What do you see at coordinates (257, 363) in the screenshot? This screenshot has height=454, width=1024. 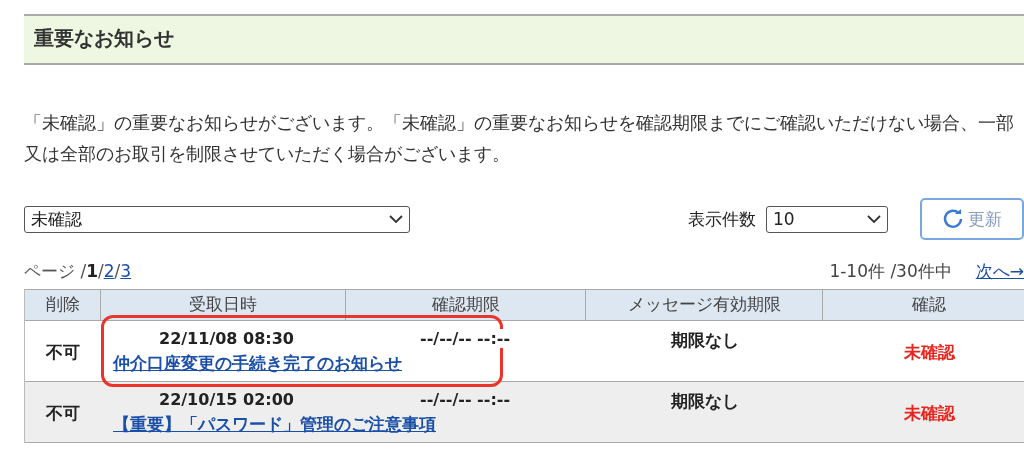 I see `message-title-link: 仲介口座変更の手続き完了のお知らせ` at bounding box center [257, 363].